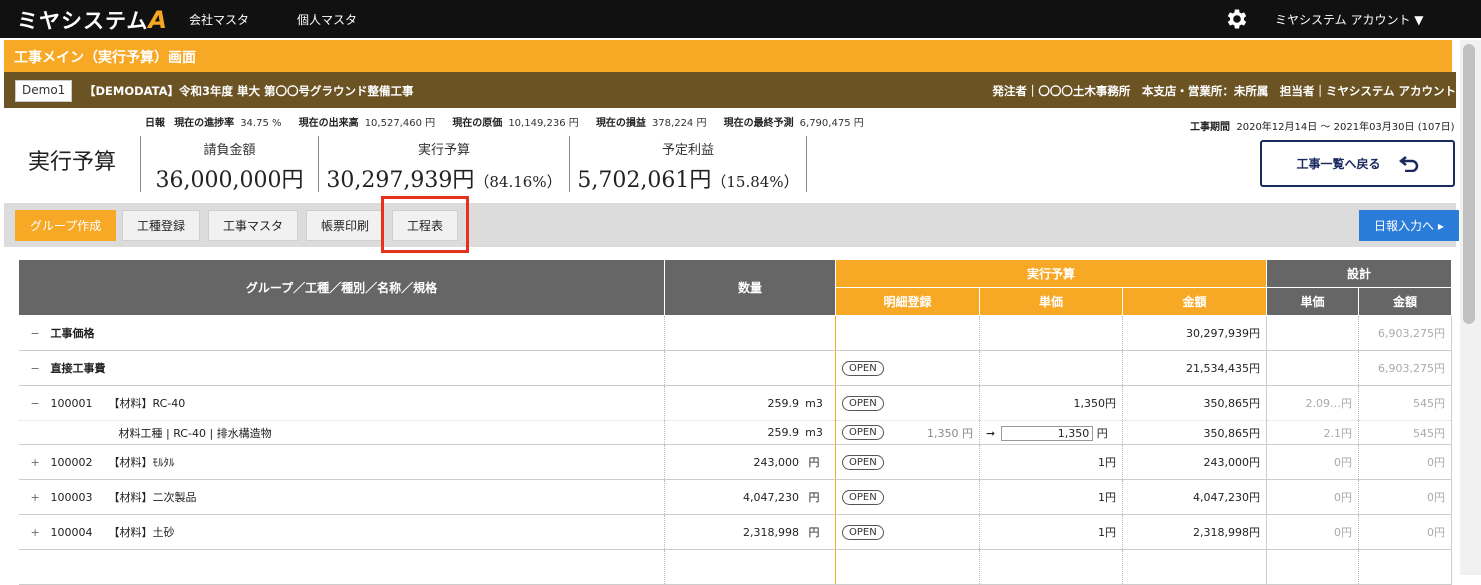  Describe the element at coordinates (771, 497) in the screenshot. I see `quantity-value: 4,047,230` at that location.